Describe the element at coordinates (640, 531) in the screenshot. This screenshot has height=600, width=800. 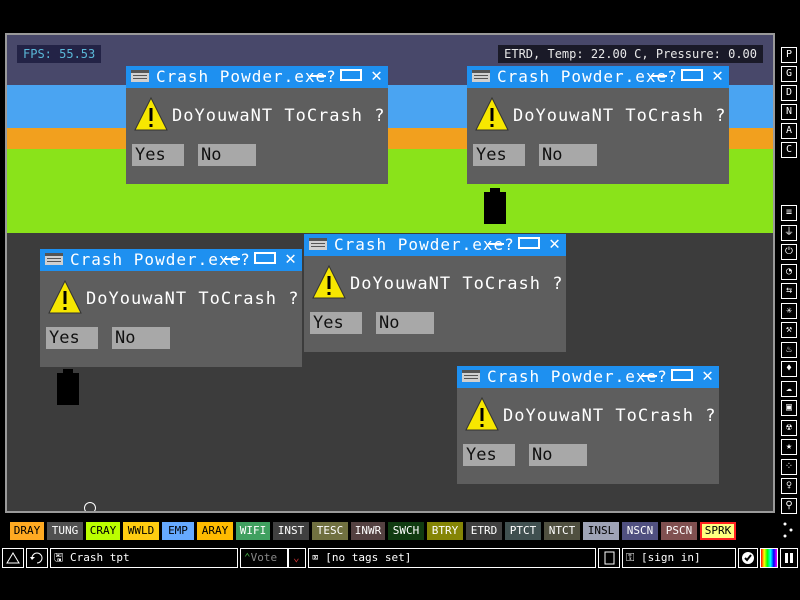
I see `element-nscn: NSCN` at that location.